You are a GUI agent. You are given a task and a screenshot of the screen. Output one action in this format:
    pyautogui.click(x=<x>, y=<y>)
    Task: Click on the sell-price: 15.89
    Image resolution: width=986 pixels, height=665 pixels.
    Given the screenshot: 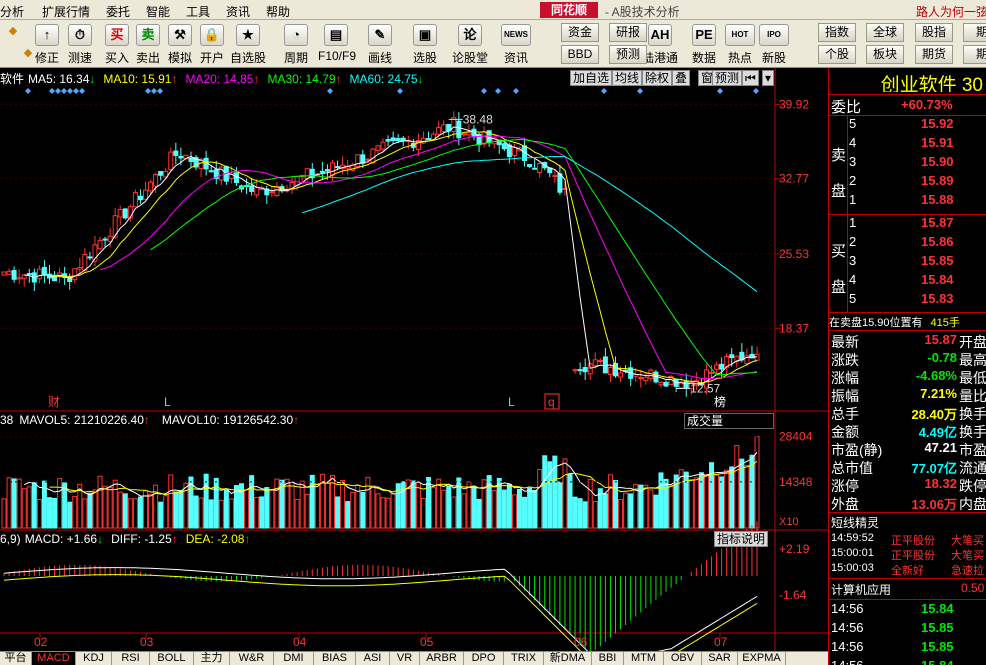 What is the action you would take?
    pyautogui.click(x=937, y=180)
    